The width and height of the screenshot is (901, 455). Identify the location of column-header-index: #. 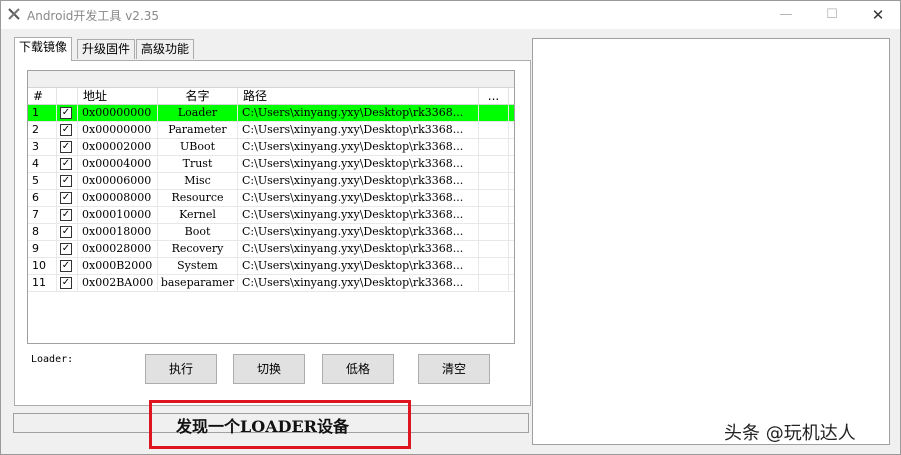
(42, 96).